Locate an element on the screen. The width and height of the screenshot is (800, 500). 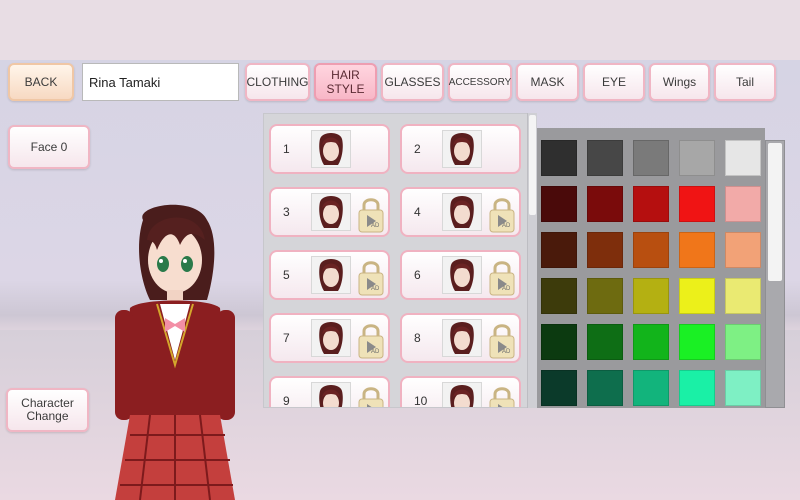
hair-style-item: 1 is located at coordinates (329, 149).